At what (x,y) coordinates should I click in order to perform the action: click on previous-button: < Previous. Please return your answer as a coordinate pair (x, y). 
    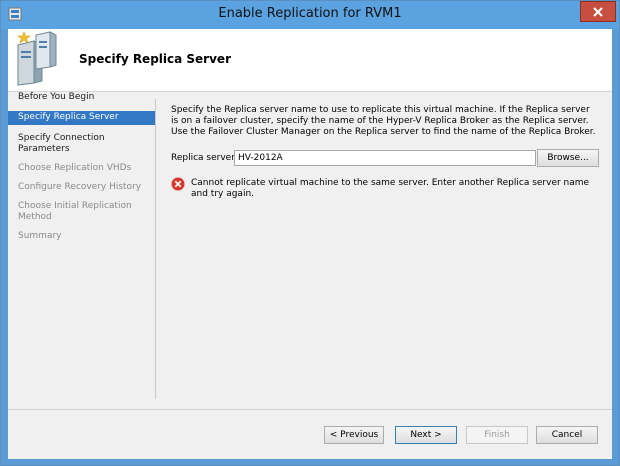
    Looking at the image, I should click on (354, 435).